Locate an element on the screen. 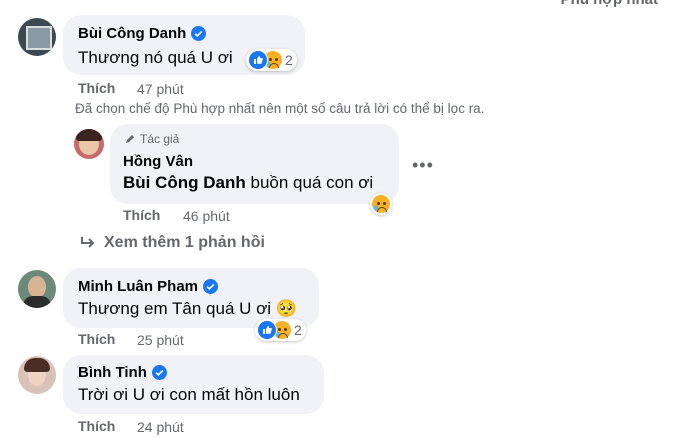  sort-selector: Phù hợp nhất is located at coordinates (609, 4).